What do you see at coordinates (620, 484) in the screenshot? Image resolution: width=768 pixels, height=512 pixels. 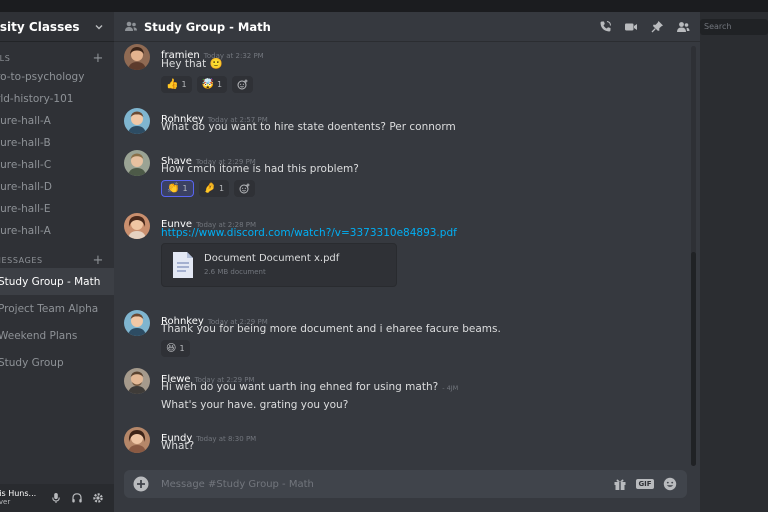 I see `gift-icon` at bounding box center [620, 484].